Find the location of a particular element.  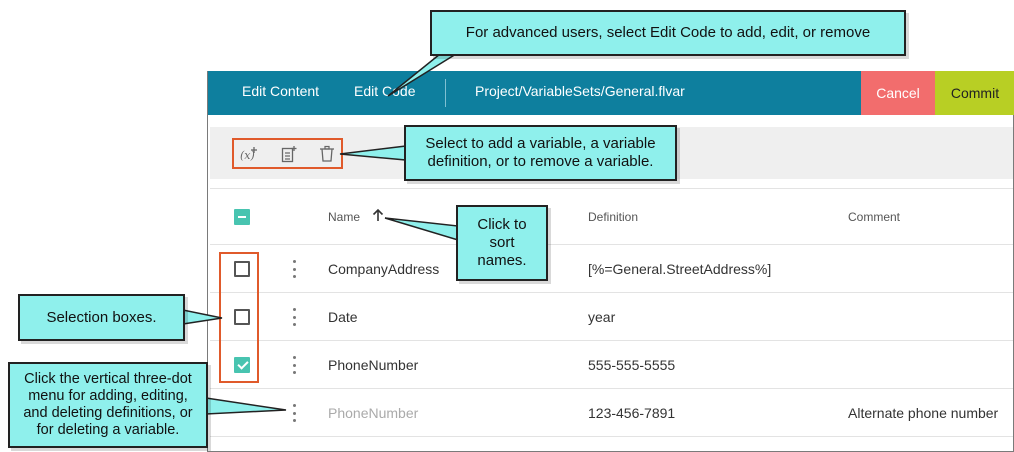

select-all-checkbox is located at coordinates (242, 217).